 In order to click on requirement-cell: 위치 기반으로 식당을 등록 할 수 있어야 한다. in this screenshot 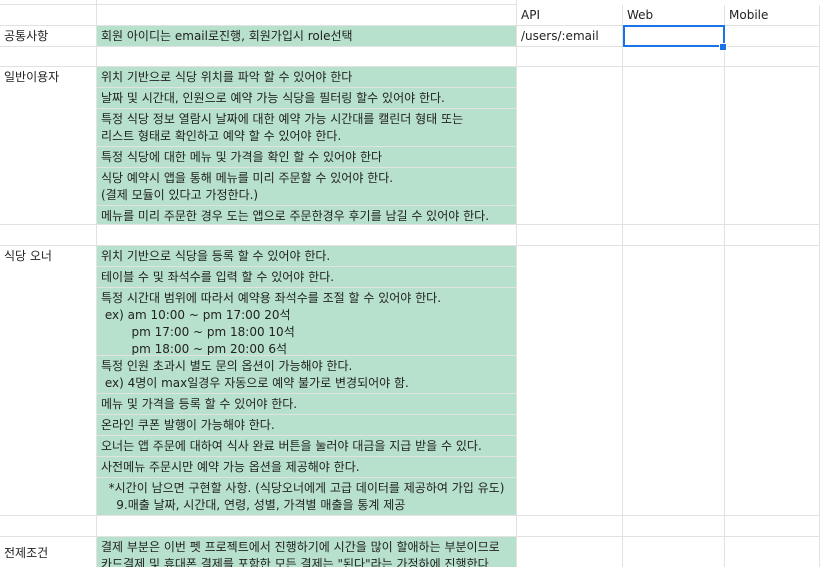, I will do `click(307, 256)`.